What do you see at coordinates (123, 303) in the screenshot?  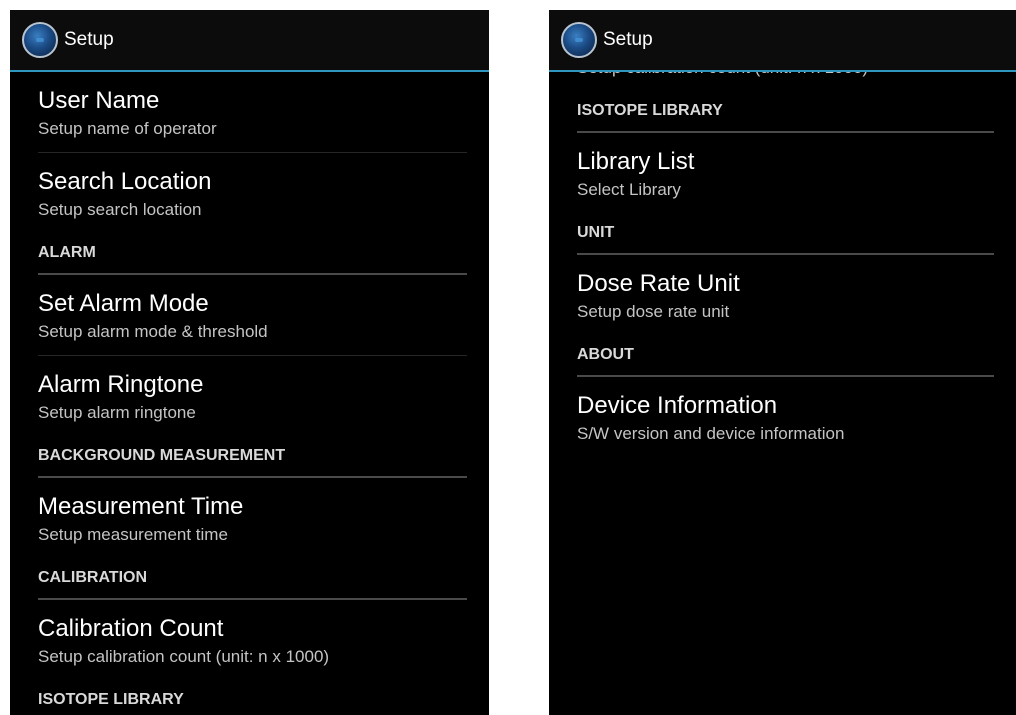 I see `setting-item-title: Set Alarm Mode` at bounding box center [123, 303].